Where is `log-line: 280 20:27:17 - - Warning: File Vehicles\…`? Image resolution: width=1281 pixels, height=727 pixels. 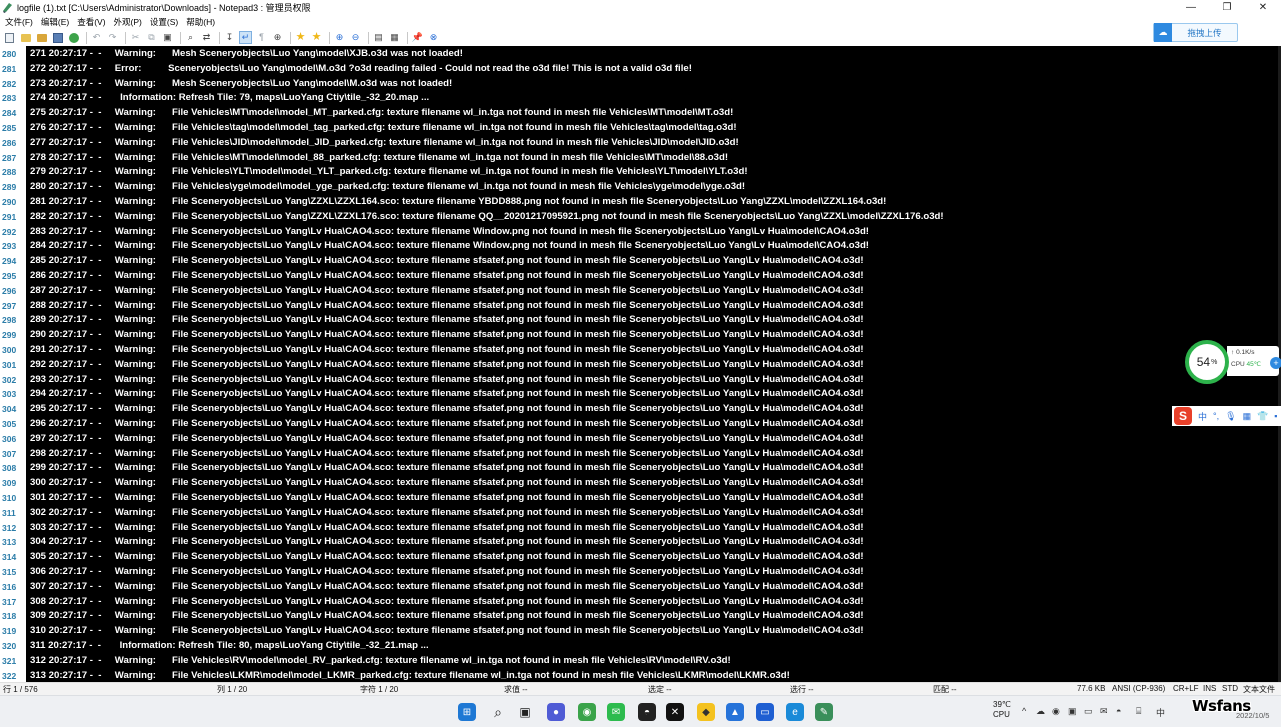
log-line: 280 20:27:17 - - Warning: File Vehicles\… is located at coordinates (387, 187).